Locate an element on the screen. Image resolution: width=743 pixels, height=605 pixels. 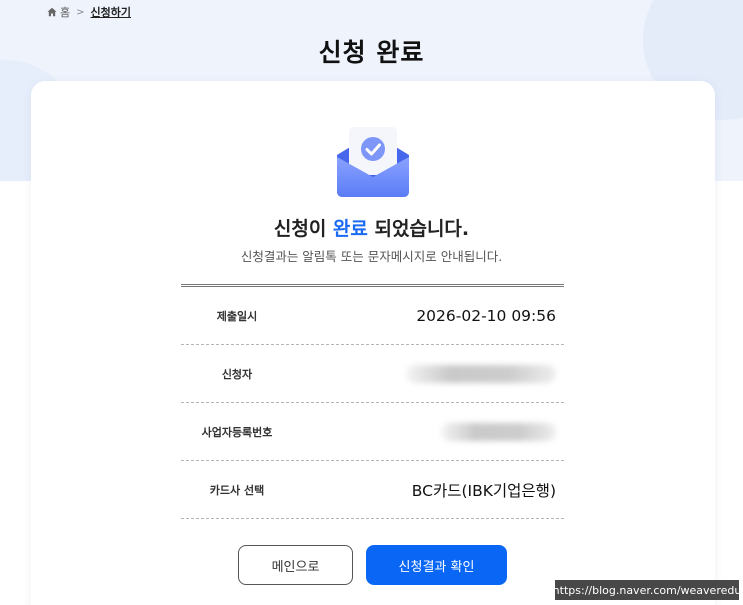
notice-text: 신청결과는 알림톡 또는 문자메시지로 안내됩니다. is located at coordinates (371, 256).